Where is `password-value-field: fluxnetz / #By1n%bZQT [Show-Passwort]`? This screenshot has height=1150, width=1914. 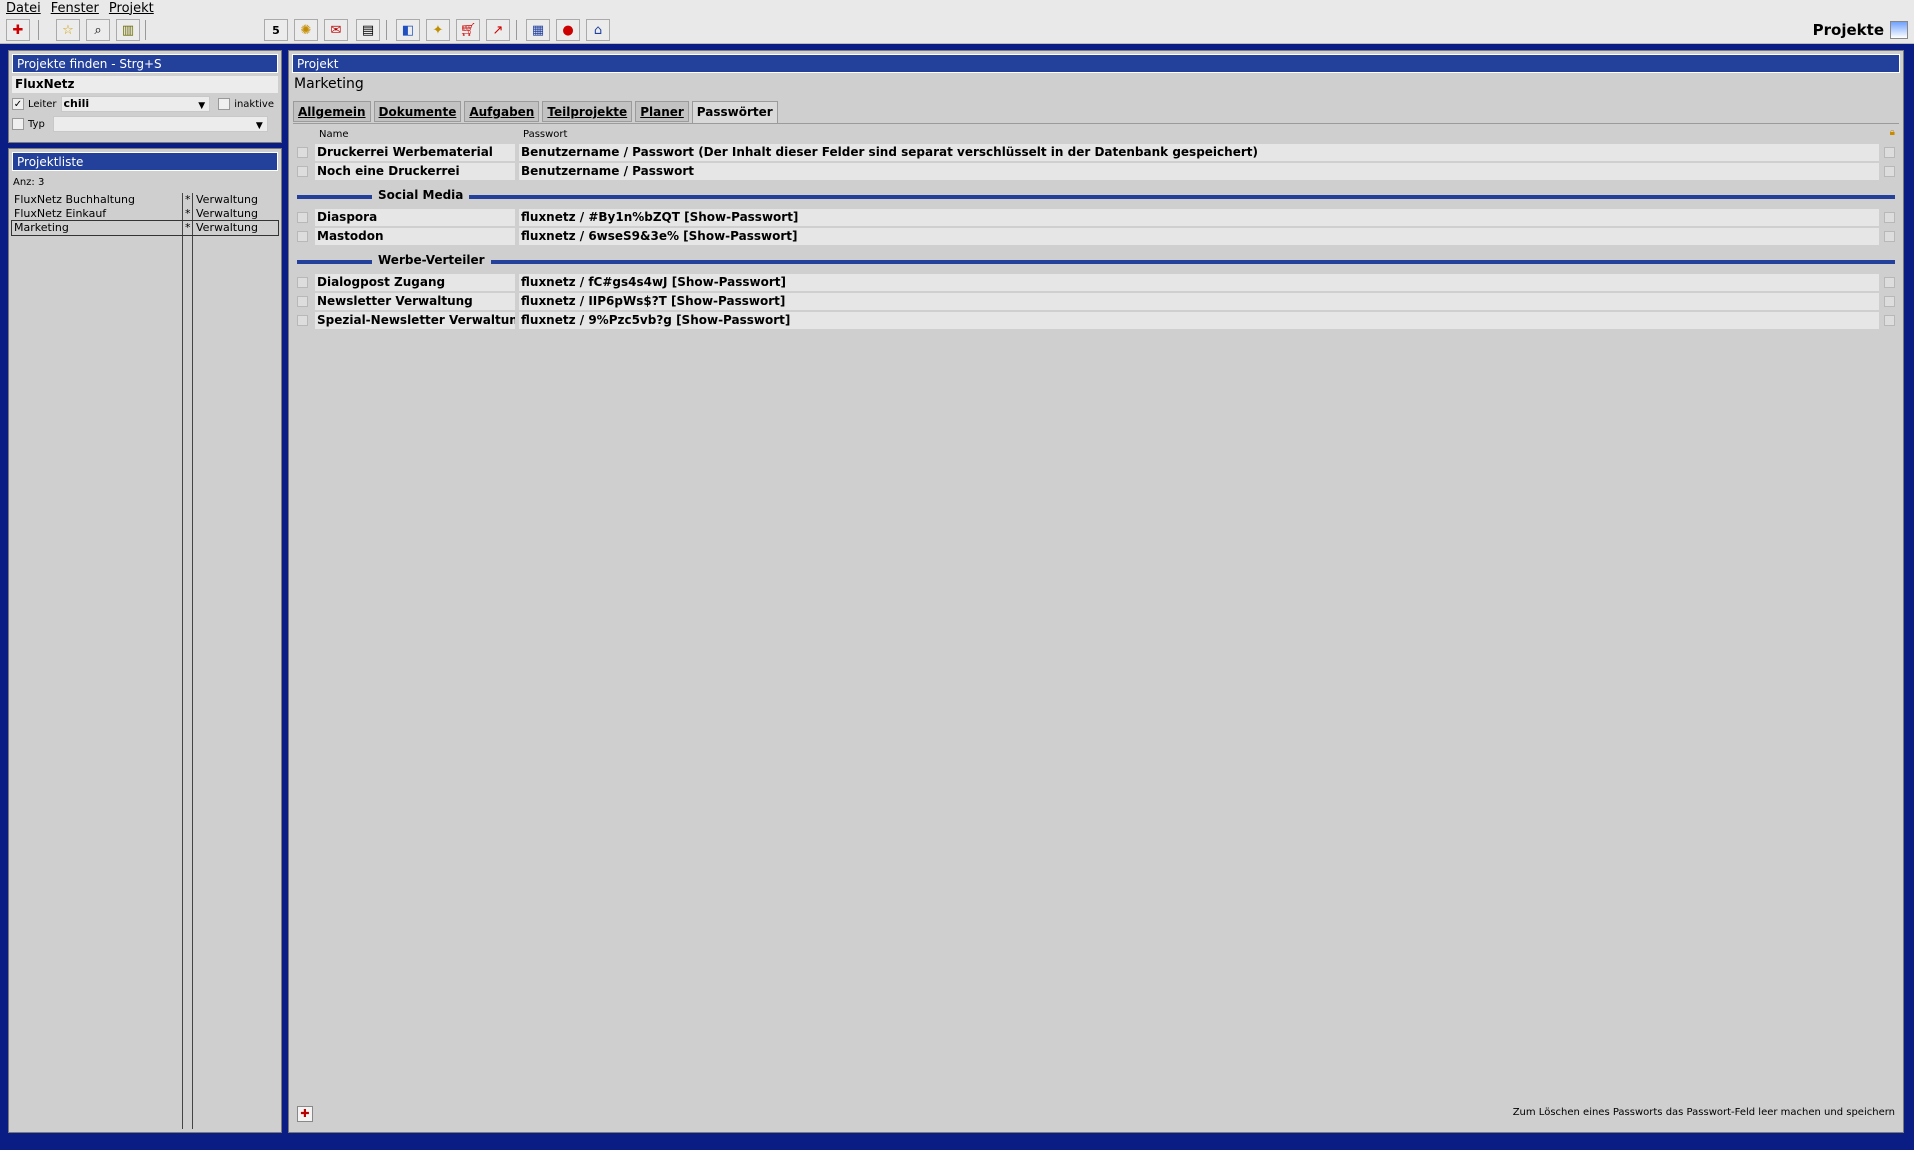 password-value-field: fluxnetz / #By1n%bZQT [Show-Passwort] is located at coordinates (1199, 217).